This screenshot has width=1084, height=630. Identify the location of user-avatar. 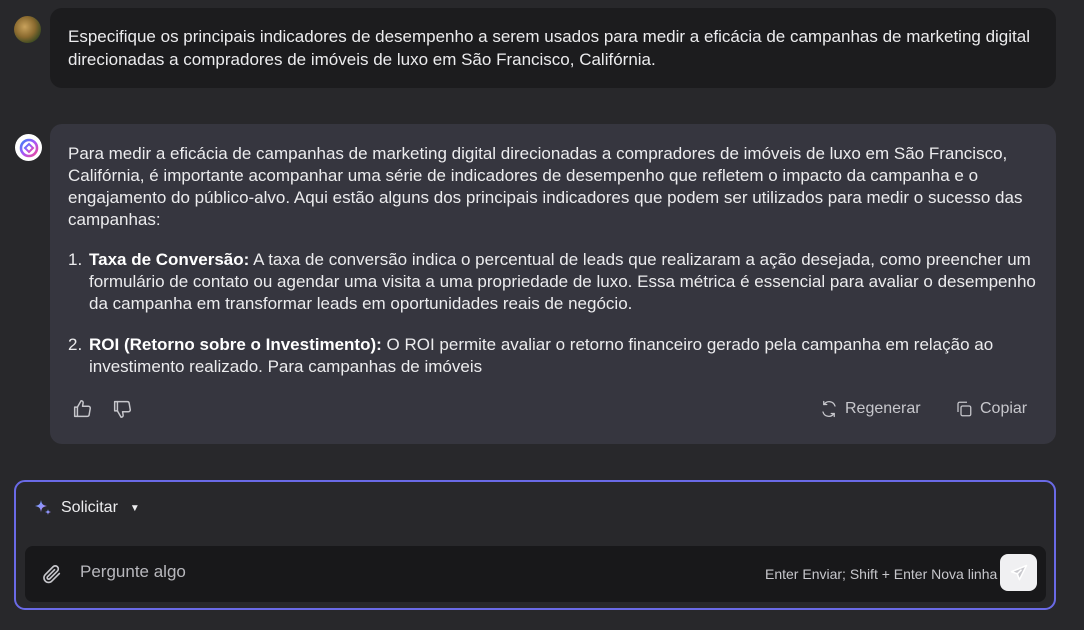
(27, 29).